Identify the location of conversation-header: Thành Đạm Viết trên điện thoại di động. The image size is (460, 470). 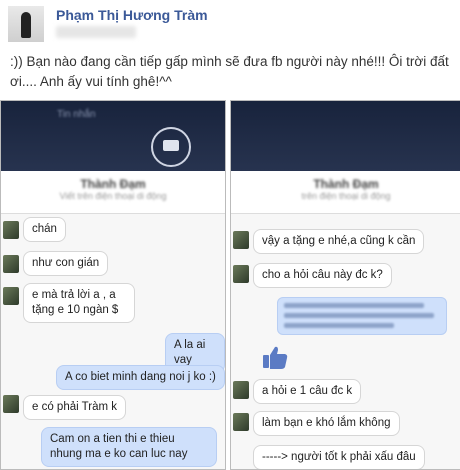
(113, 192).